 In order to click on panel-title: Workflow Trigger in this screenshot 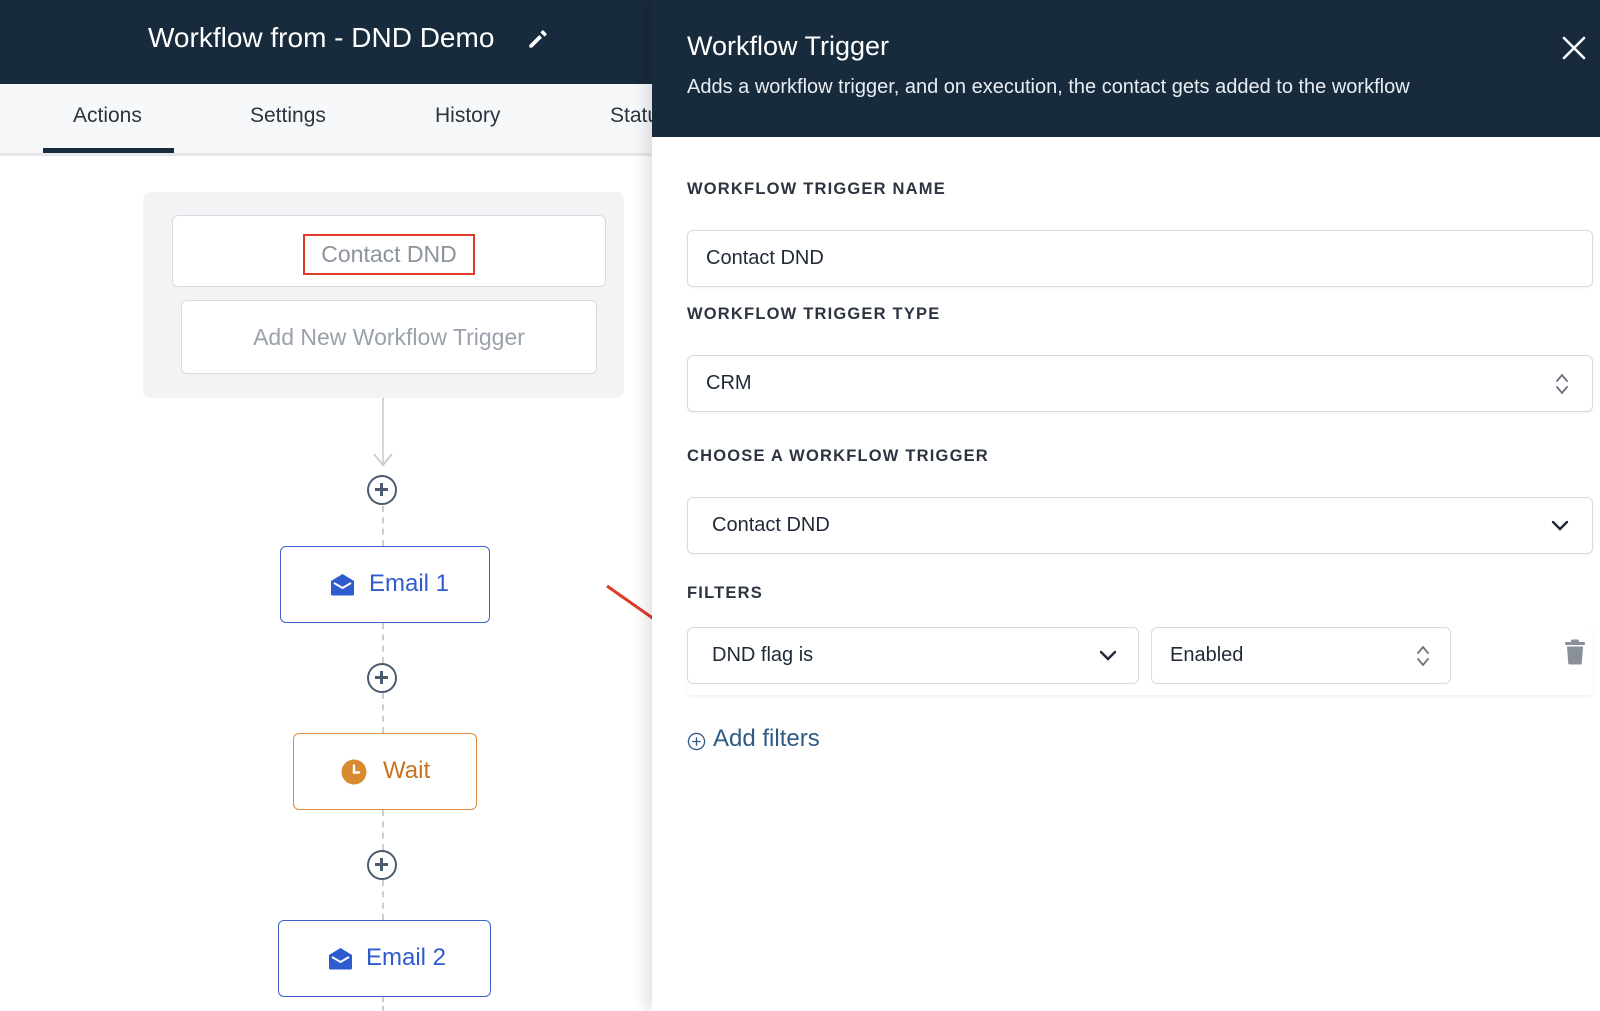, I will do `click(788, 46)`.